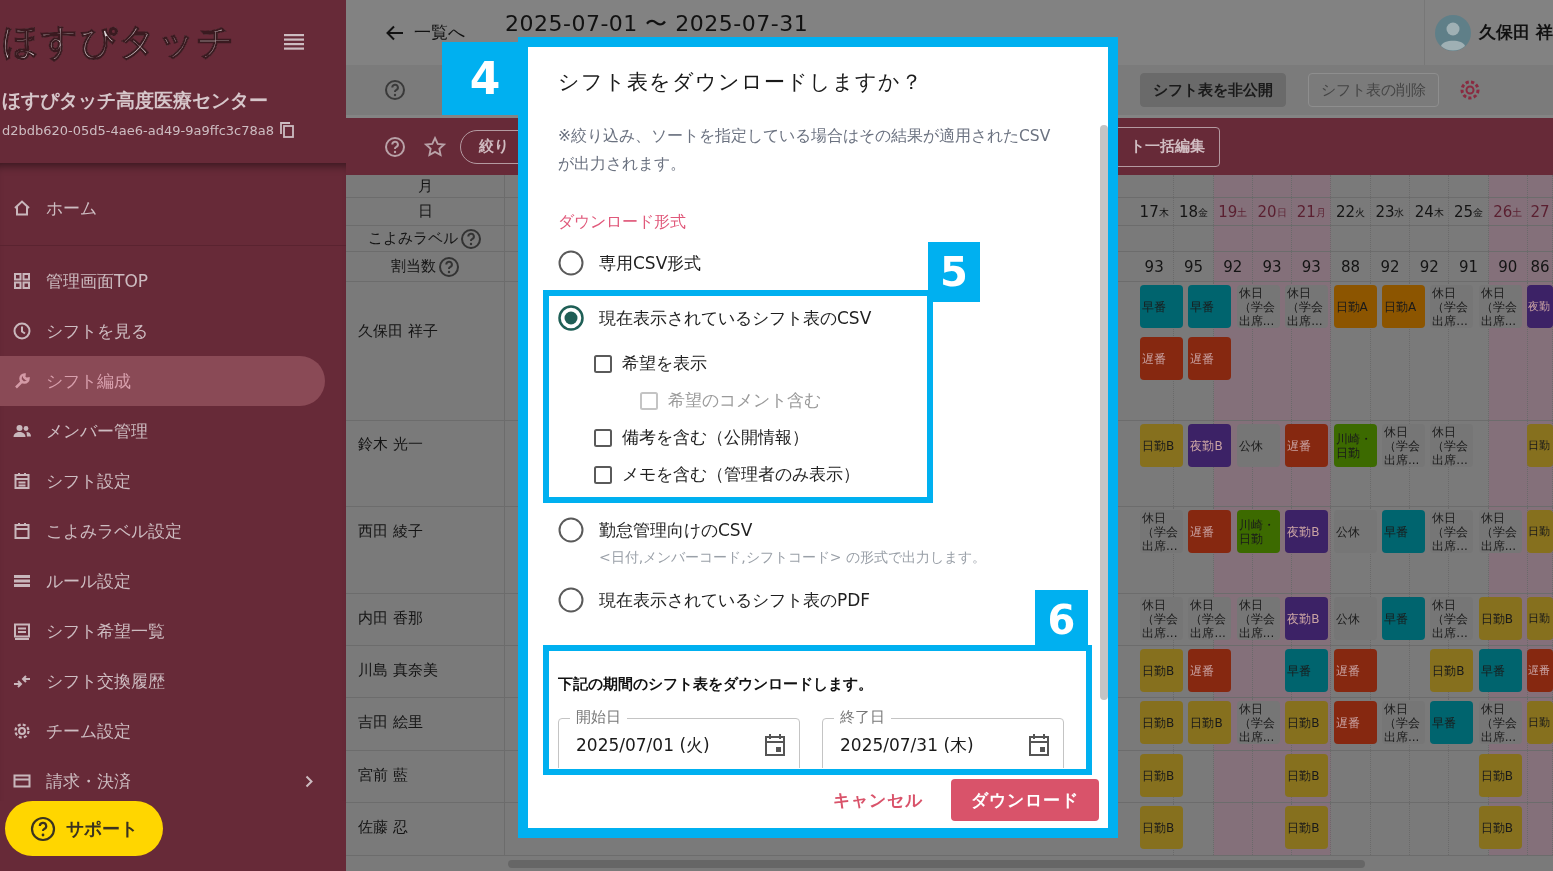 This screenshot has width=1553, height=871. What do you see at coordinates (22, 631) in the screenshot?
I see `document-icon` at bounding box center [22, 631].